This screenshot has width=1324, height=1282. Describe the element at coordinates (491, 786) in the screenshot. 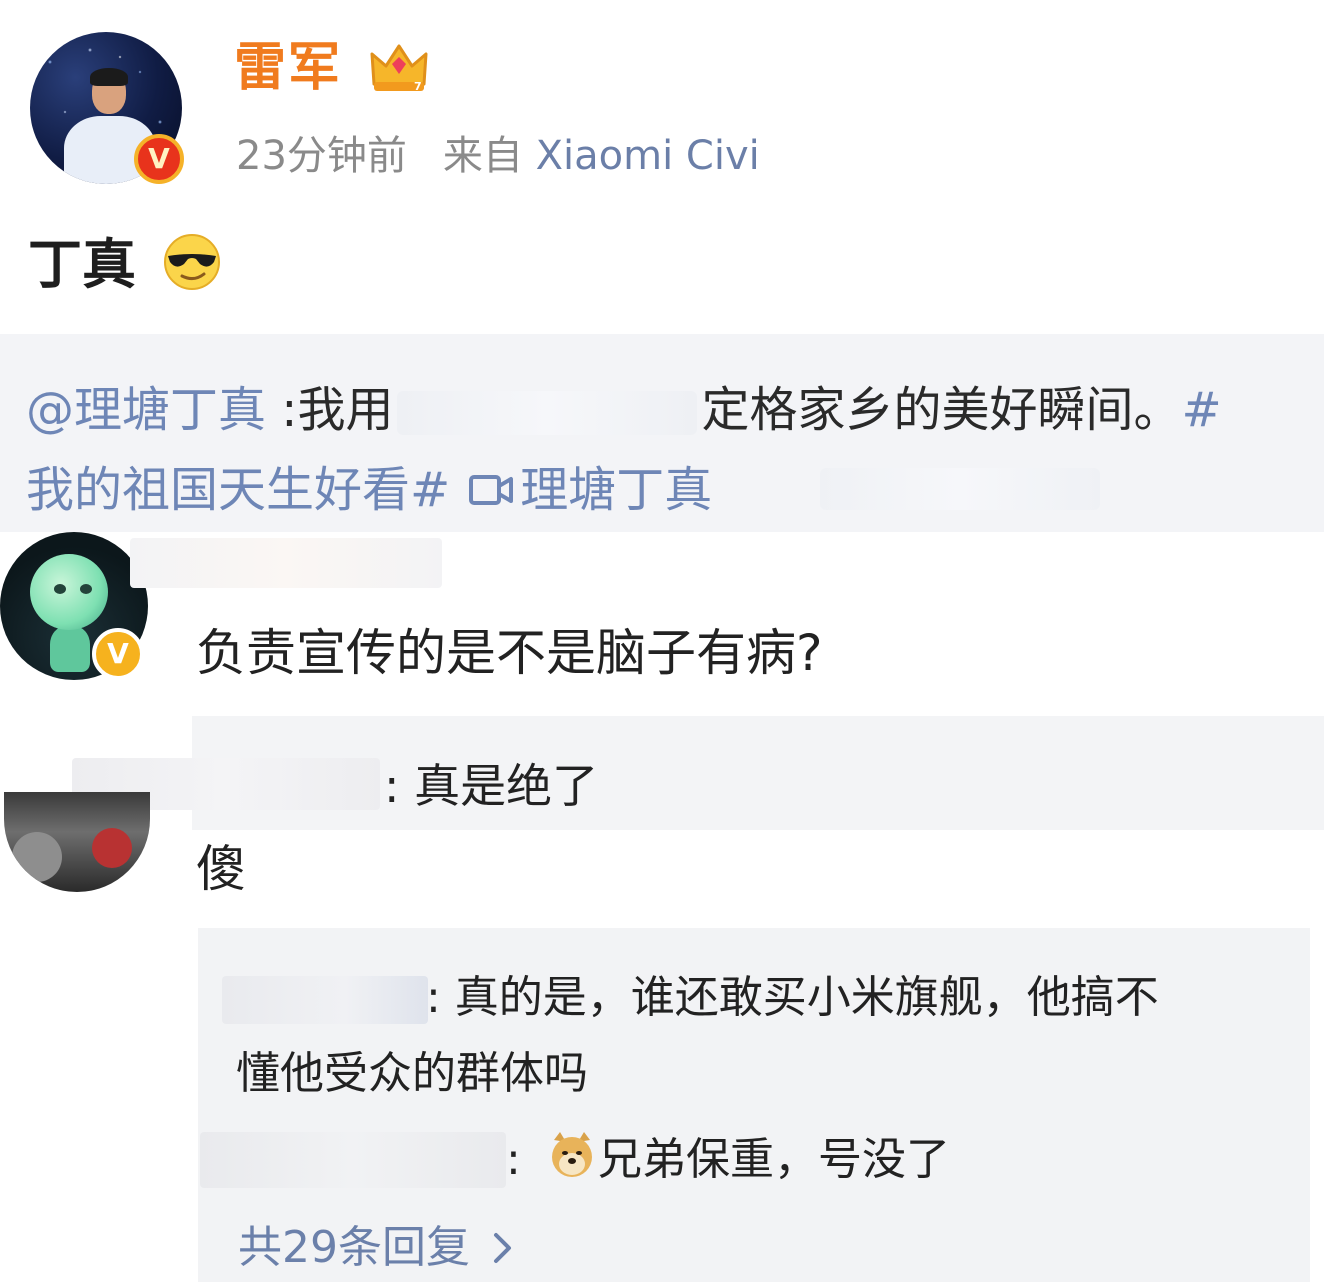

I see `reply-text: : 真是绝了` at that location.